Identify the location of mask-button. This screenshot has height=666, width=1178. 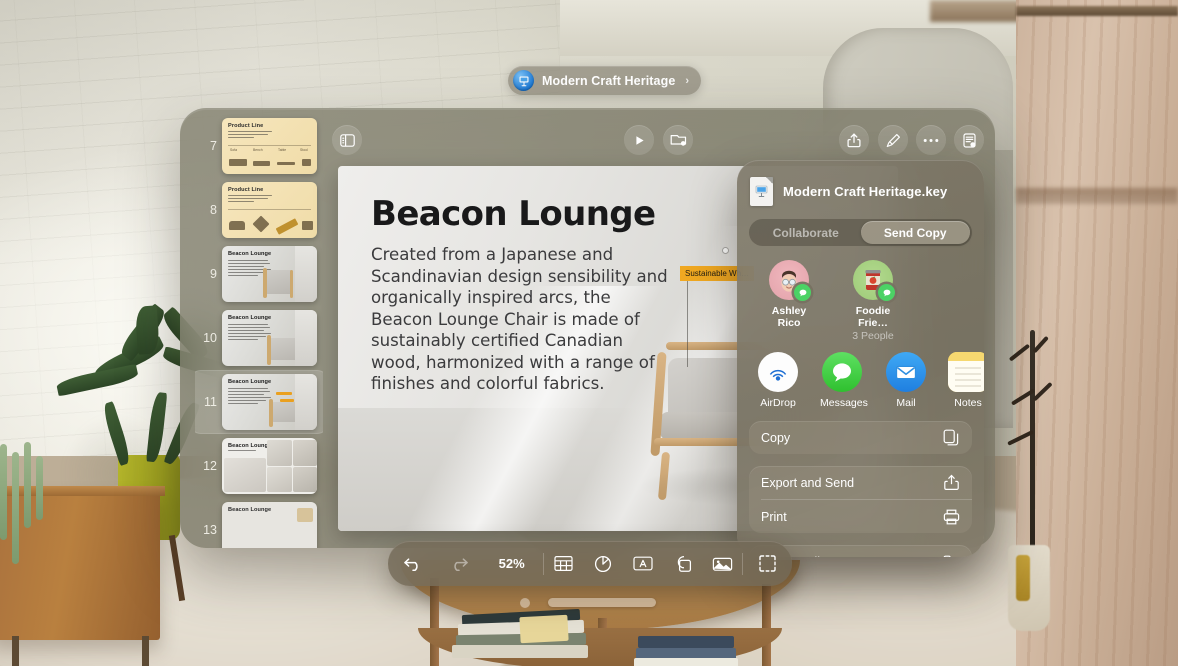
(767, 563).